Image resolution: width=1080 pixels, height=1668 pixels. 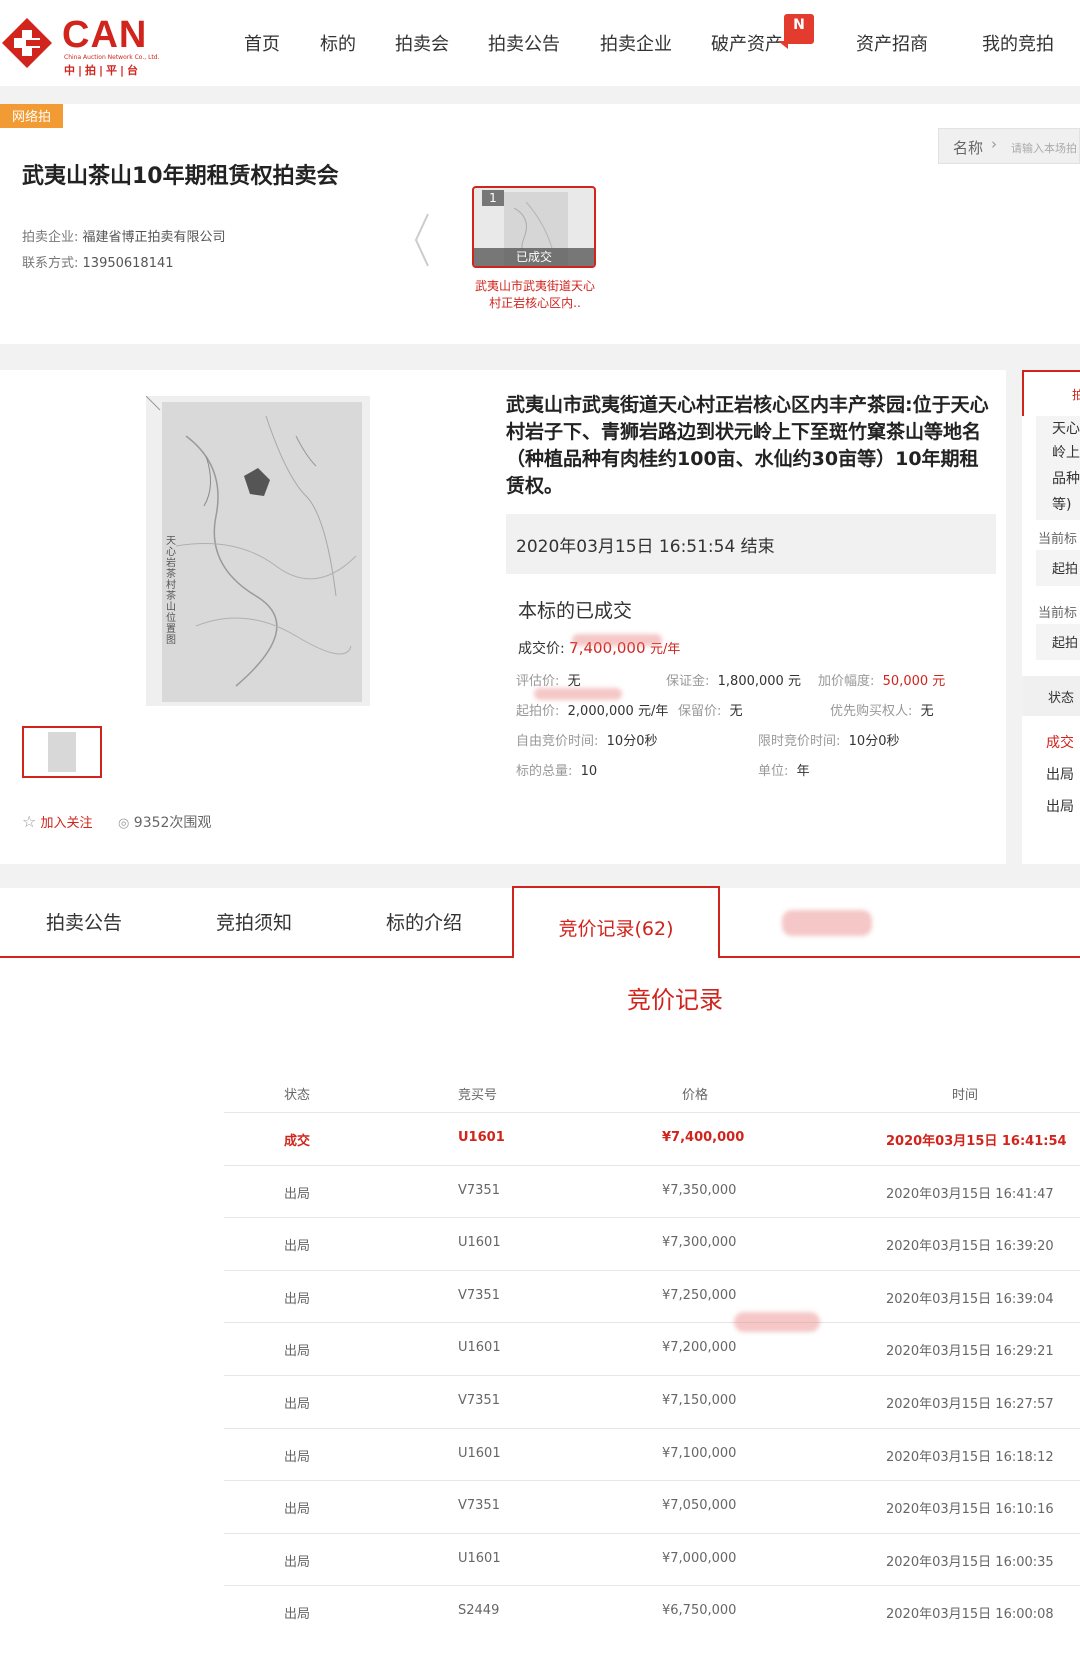 I want to click on auction-company: 拍卖企业: 福建省博正拍卖有限公司, so click(x=124, y=237).